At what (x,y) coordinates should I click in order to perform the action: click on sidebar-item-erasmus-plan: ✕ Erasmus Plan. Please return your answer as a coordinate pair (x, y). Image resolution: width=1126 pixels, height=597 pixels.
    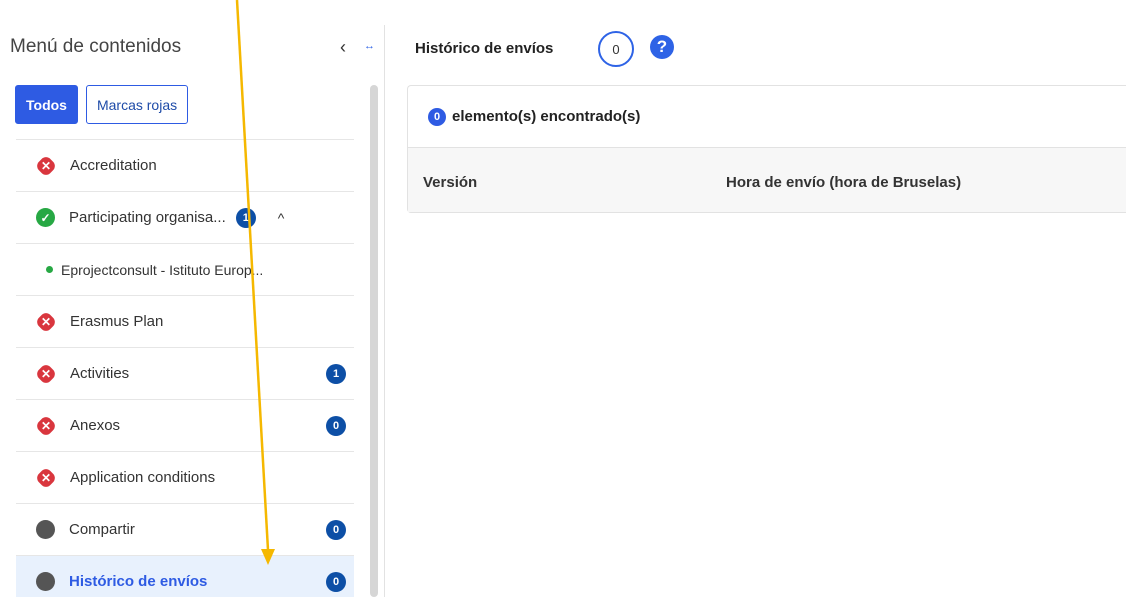
    Looking at the image, I should click on (185, 321).